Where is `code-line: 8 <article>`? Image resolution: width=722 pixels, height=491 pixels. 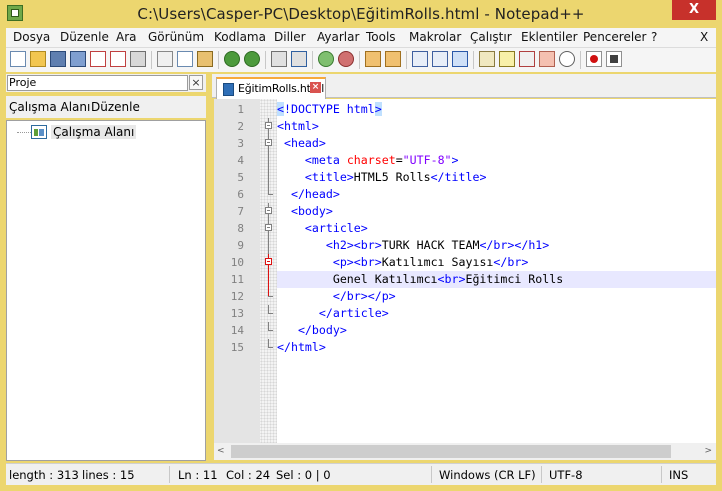 code-line: 8 <article> is located at coordinates (465, 228).